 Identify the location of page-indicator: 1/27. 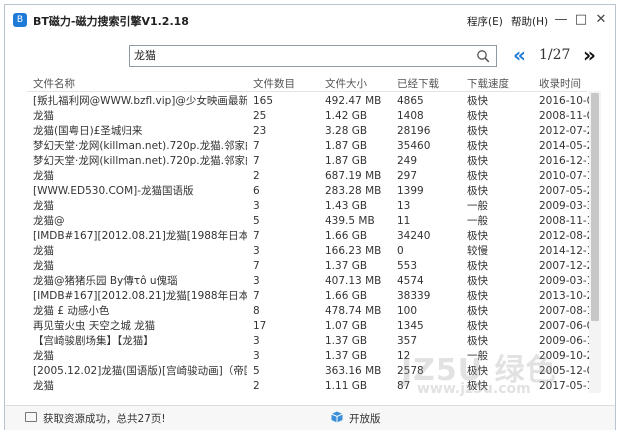
(555, 55).